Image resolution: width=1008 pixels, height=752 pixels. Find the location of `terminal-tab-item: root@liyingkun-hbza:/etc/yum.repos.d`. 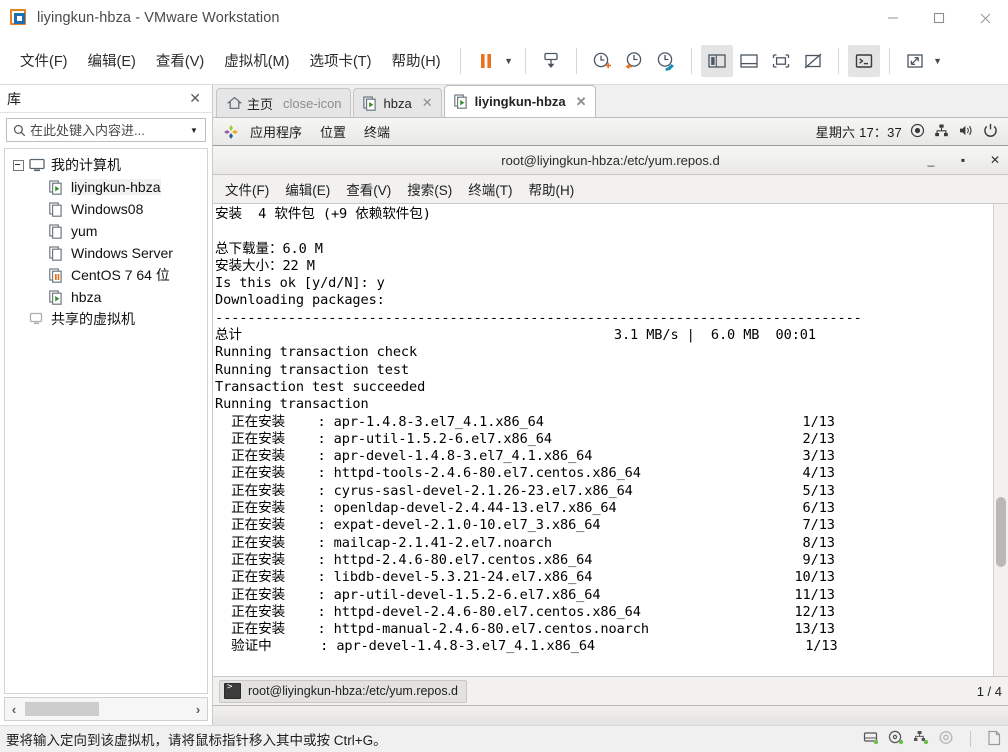

terminal-tab-item: root@liyingkun-hbza:/etc/yum.repos.d is located at coordinates (343, 691).